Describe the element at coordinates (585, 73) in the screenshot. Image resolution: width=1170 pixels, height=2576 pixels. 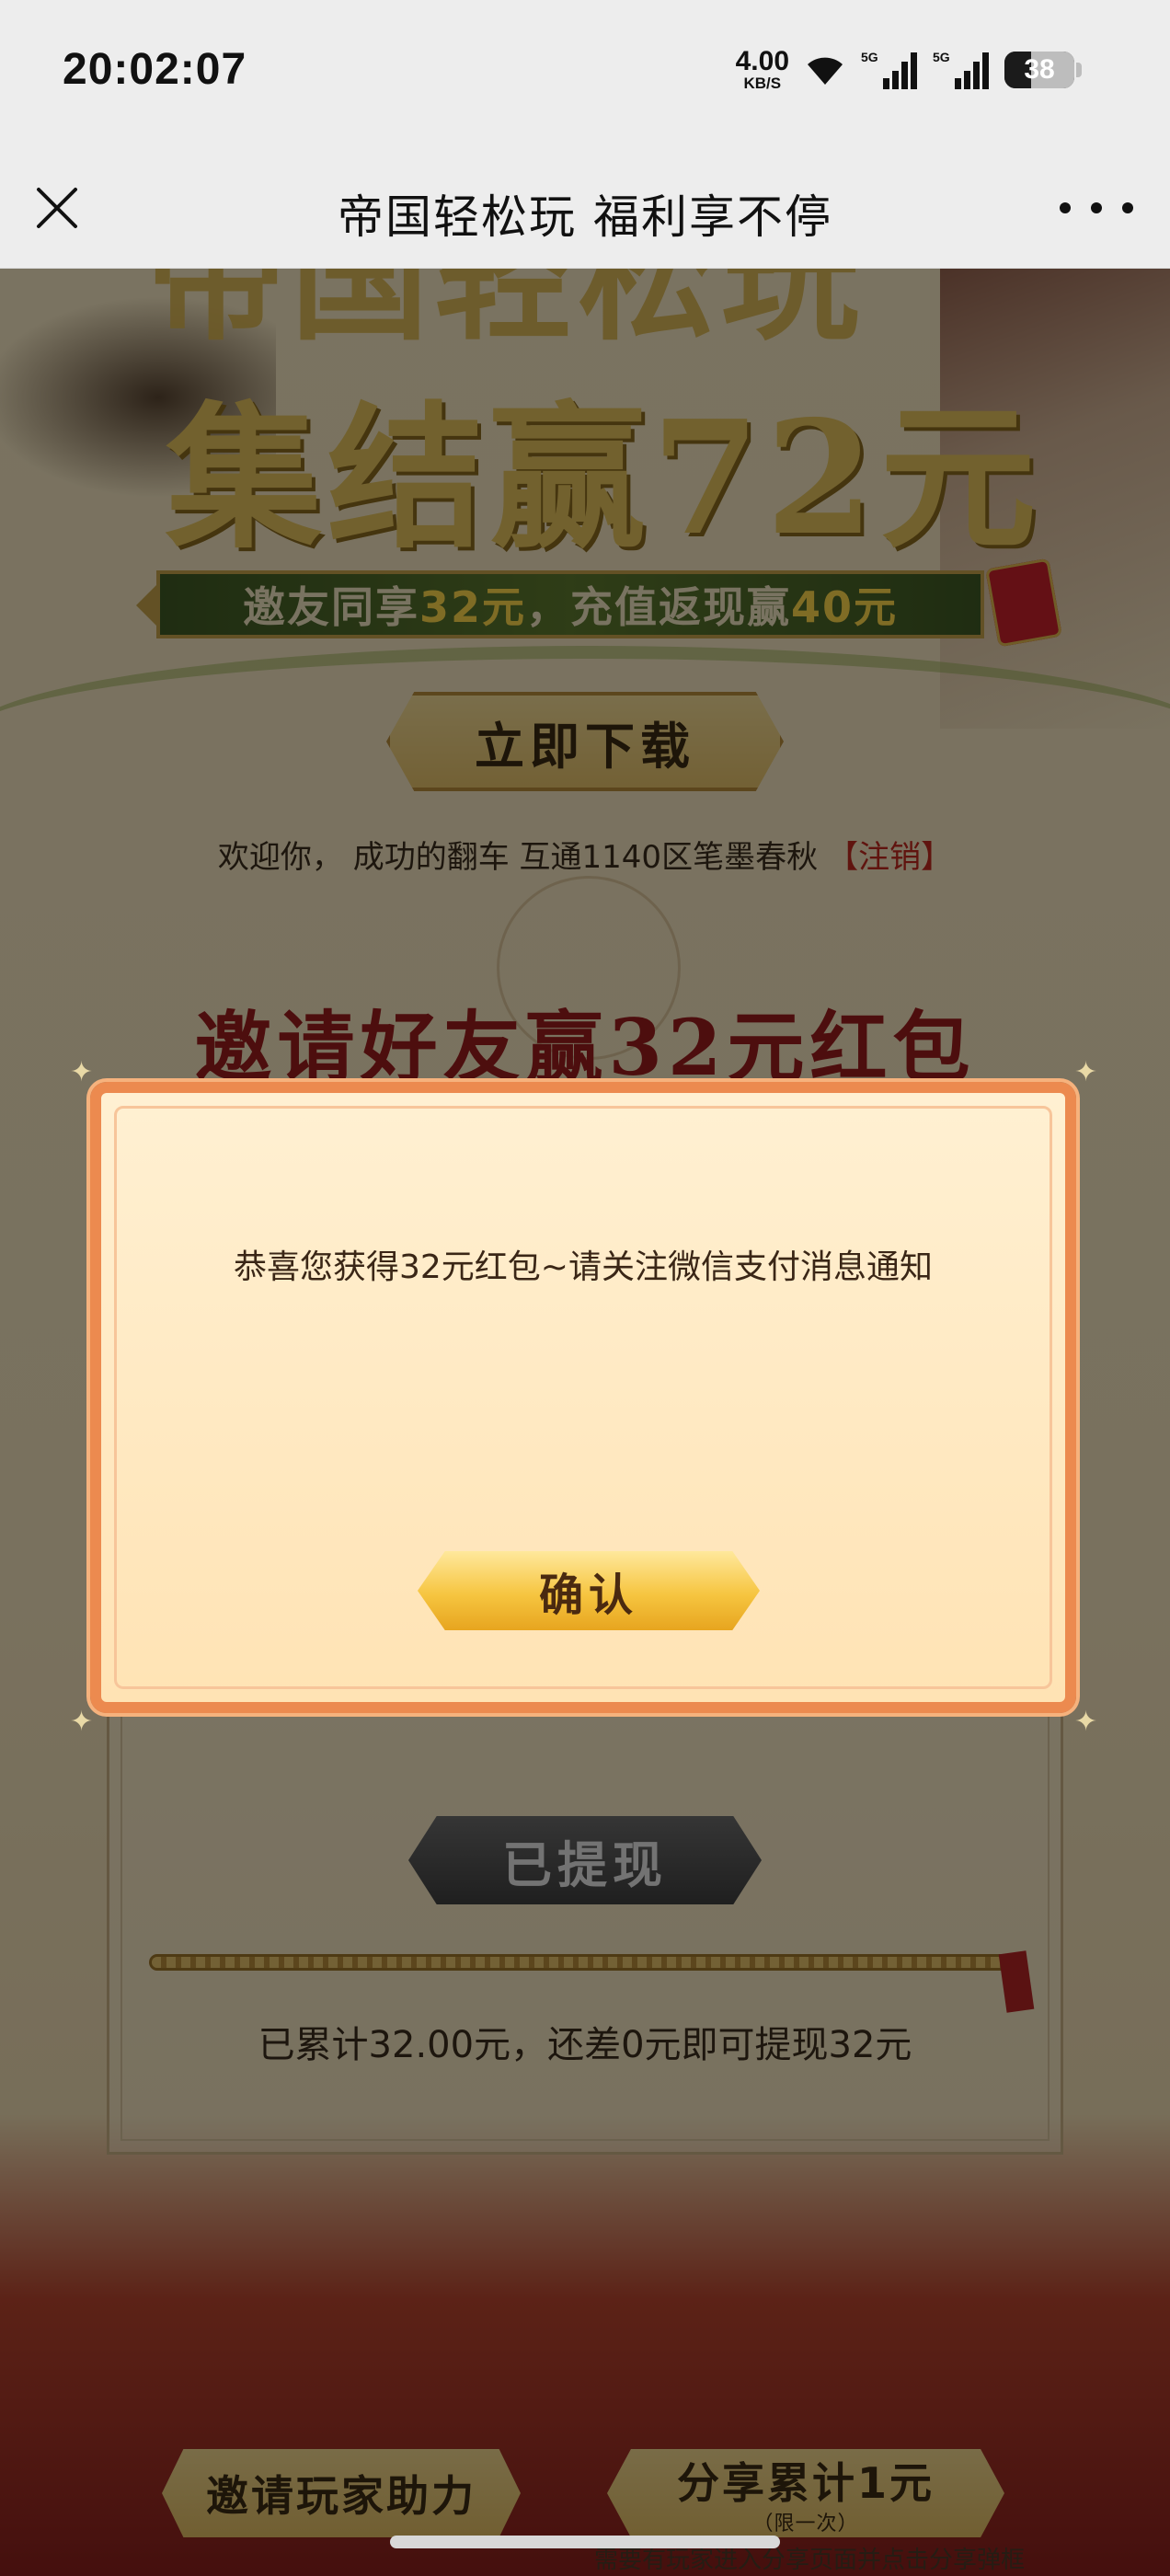
I see `status-bar: 20:02:07 4.00 KB/S 5G 5G 38` at that location.